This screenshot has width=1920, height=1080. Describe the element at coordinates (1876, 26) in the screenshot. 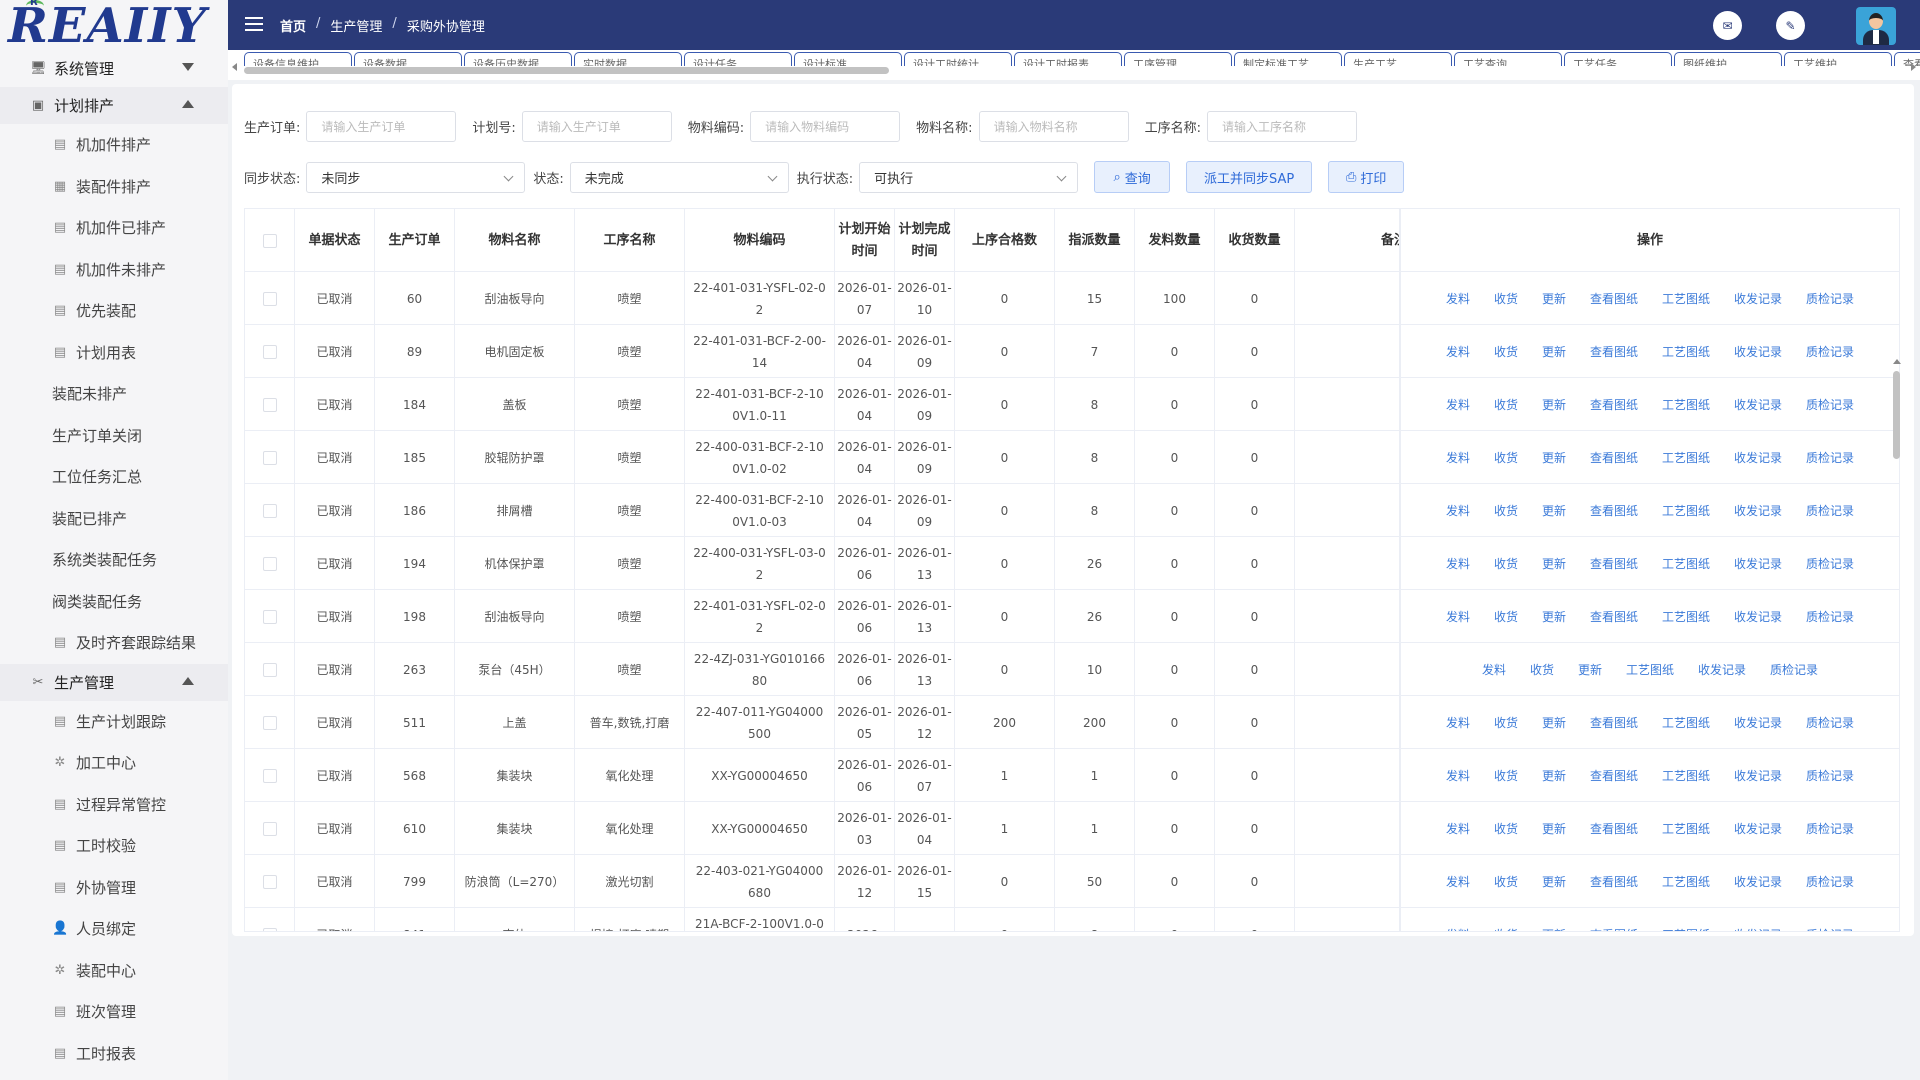

I see `user-avatar` at that location.